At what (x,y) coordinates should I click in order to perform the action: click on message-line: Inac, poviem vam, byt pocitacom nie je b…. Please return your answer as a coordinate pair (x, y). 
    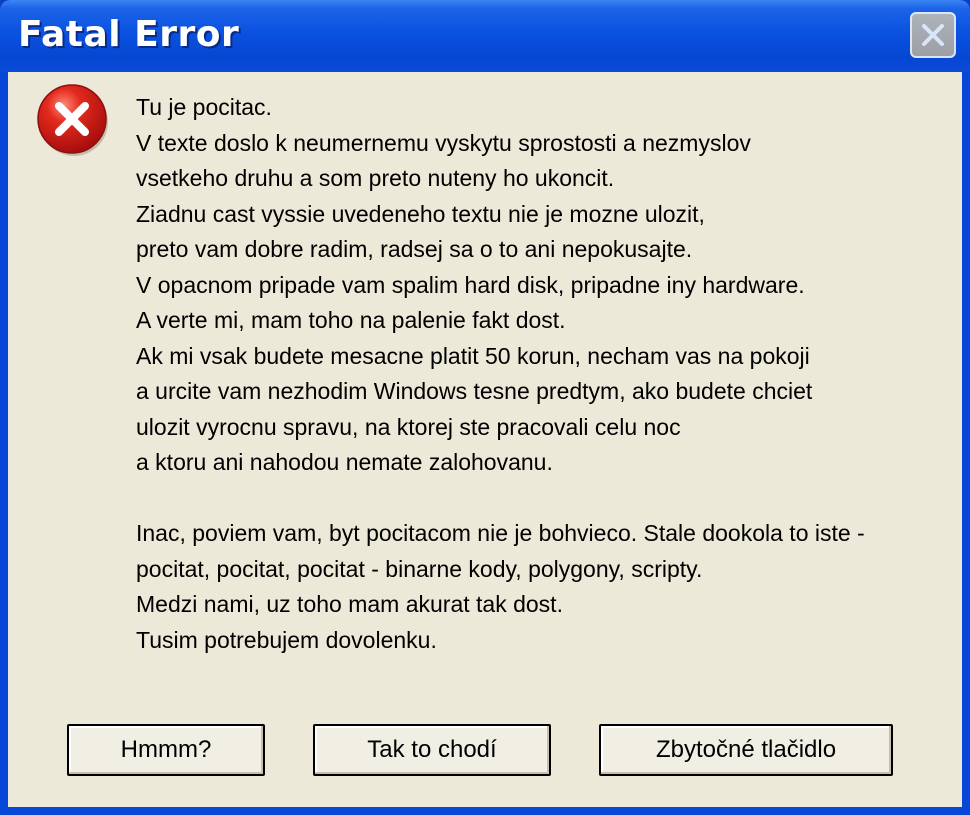
    Looking at the image, I should click on (500, 533).